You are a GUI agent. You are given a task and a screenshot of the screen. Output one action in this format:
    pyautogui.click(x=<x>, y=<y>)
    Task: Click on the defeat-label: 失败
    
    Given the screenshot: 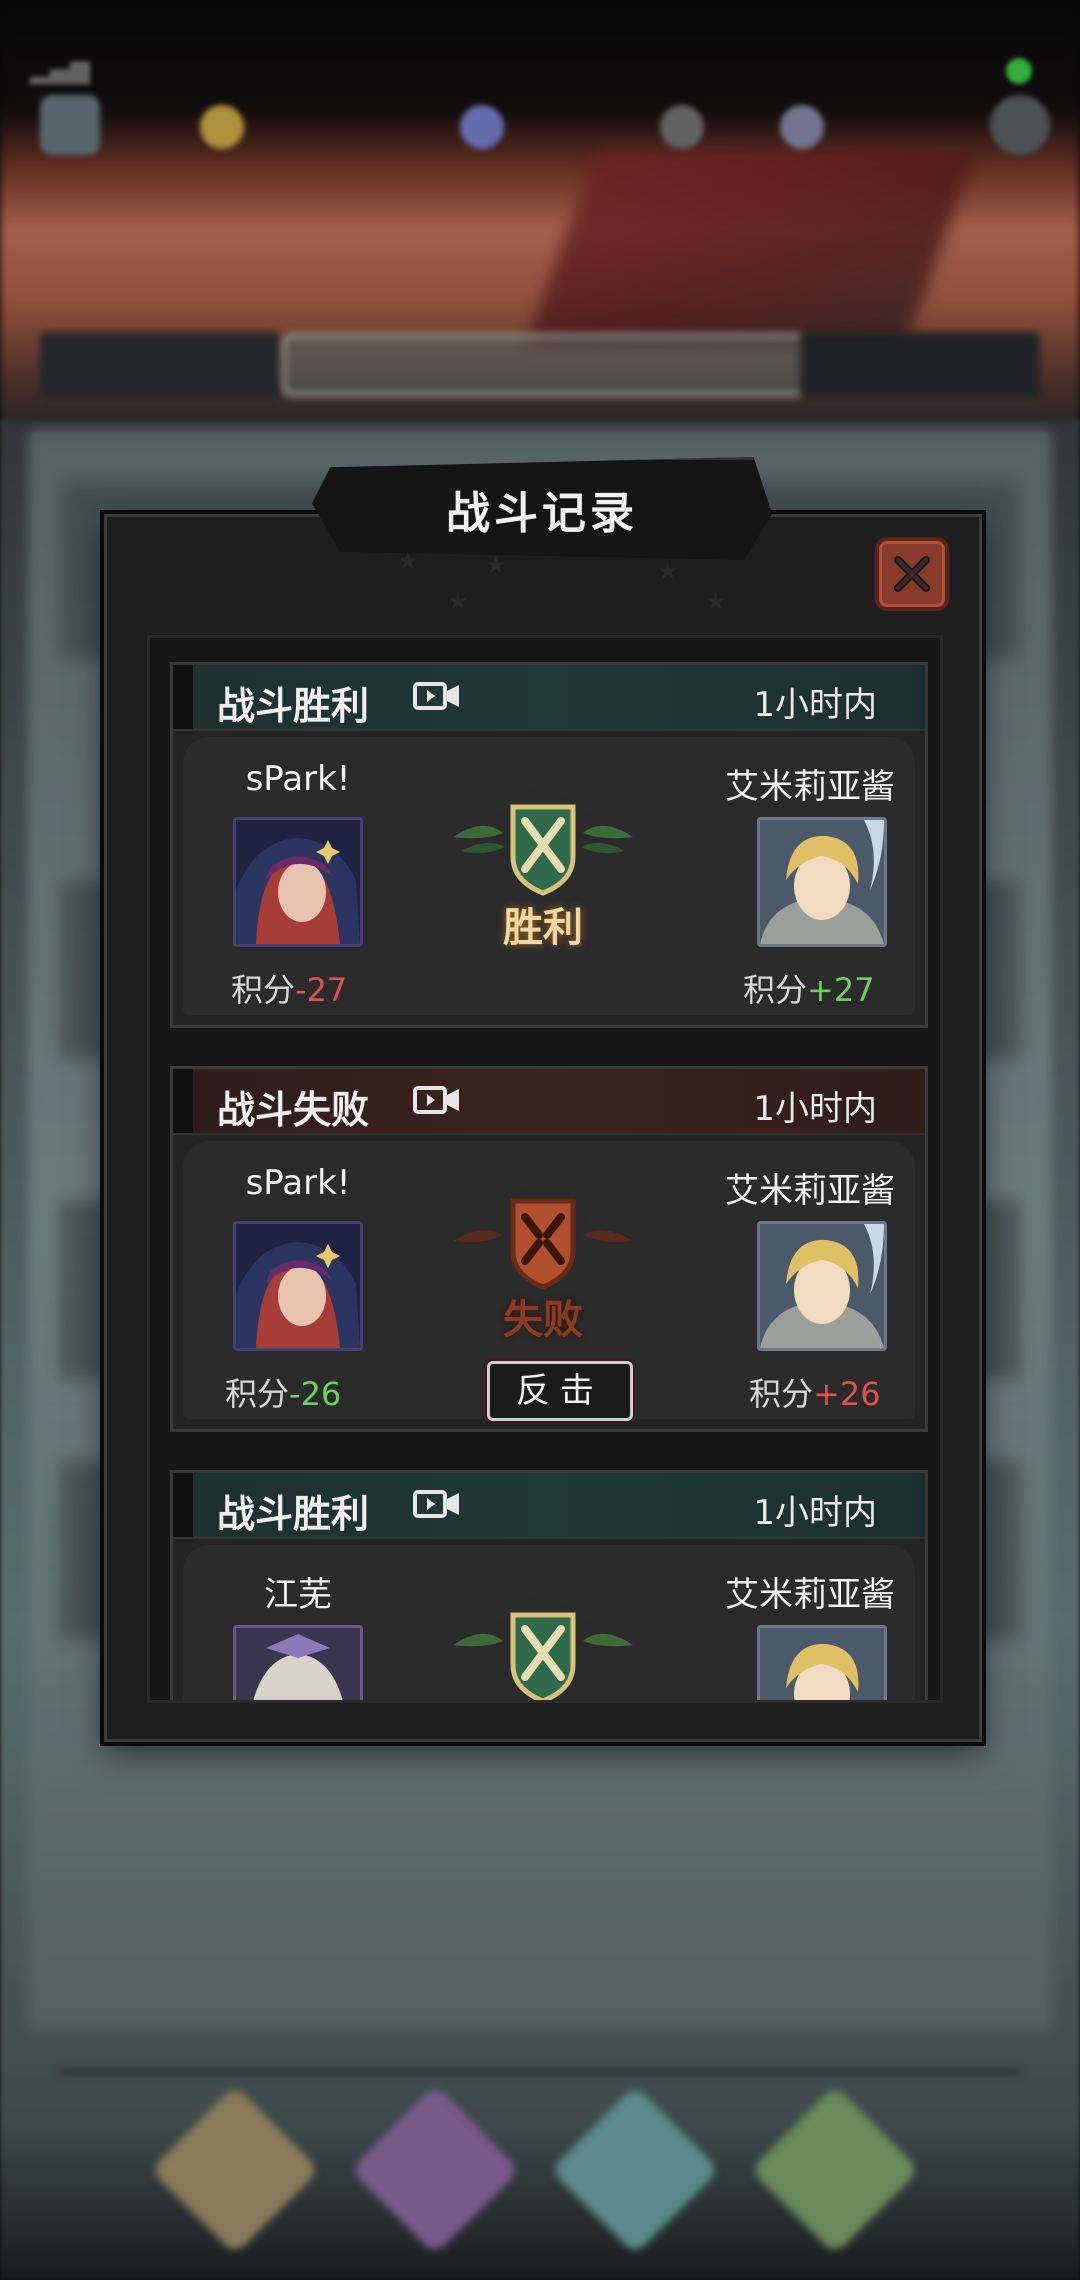 What is the action you would take?
    pyautogui.click(x=543, y=1320)
    